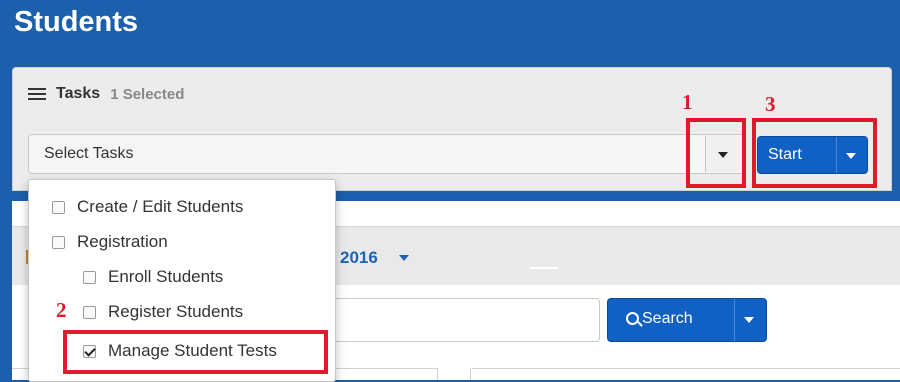 The image size is (900, 382). Describe the element at coordinates (89, 153) in the screenshot. I see `task-select-placeholder: Select Tasks` at that location.